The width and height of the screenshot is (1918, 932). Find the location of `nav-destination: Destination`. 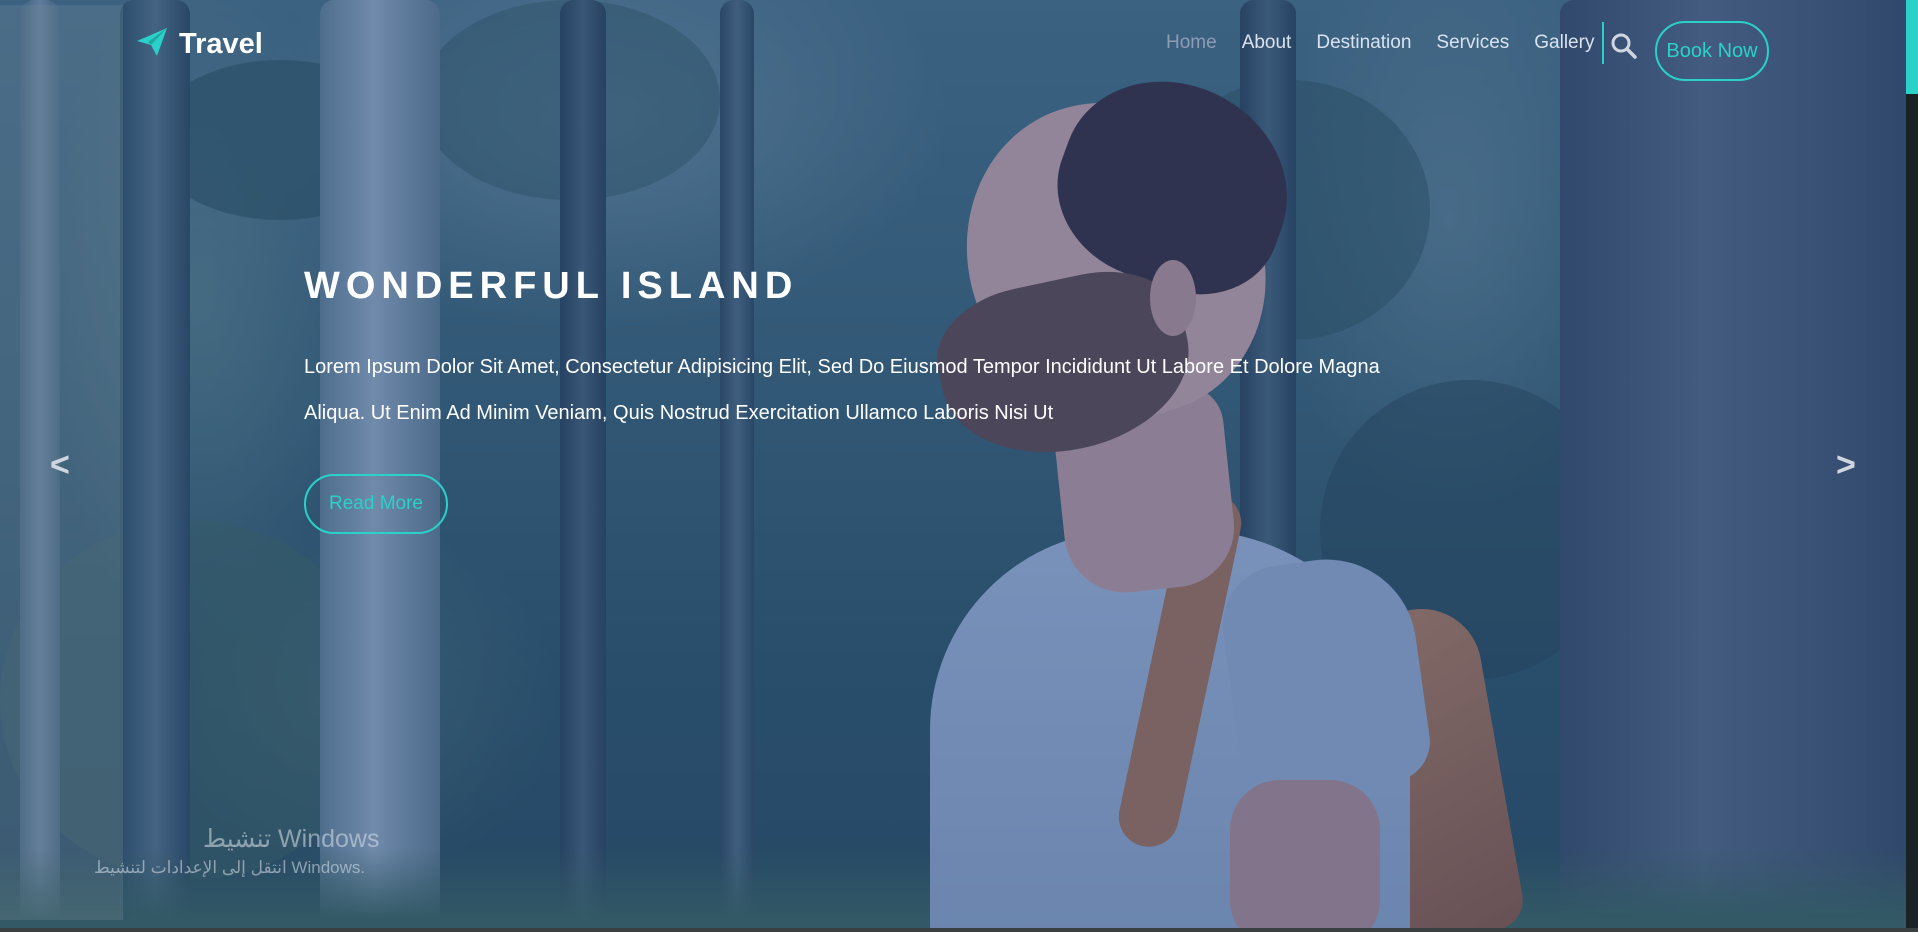

nav-destination: Destination is located at coordinates (1363, 43).